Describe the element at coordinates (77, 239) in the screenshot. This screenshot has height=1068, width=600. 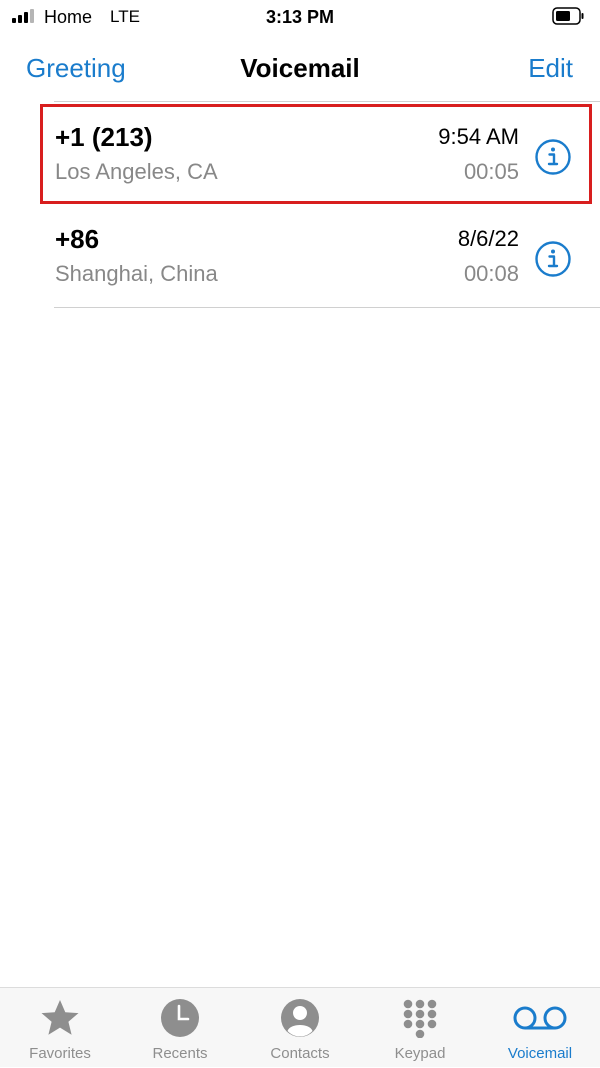
I see `voicemail-caller: +86` at that location.